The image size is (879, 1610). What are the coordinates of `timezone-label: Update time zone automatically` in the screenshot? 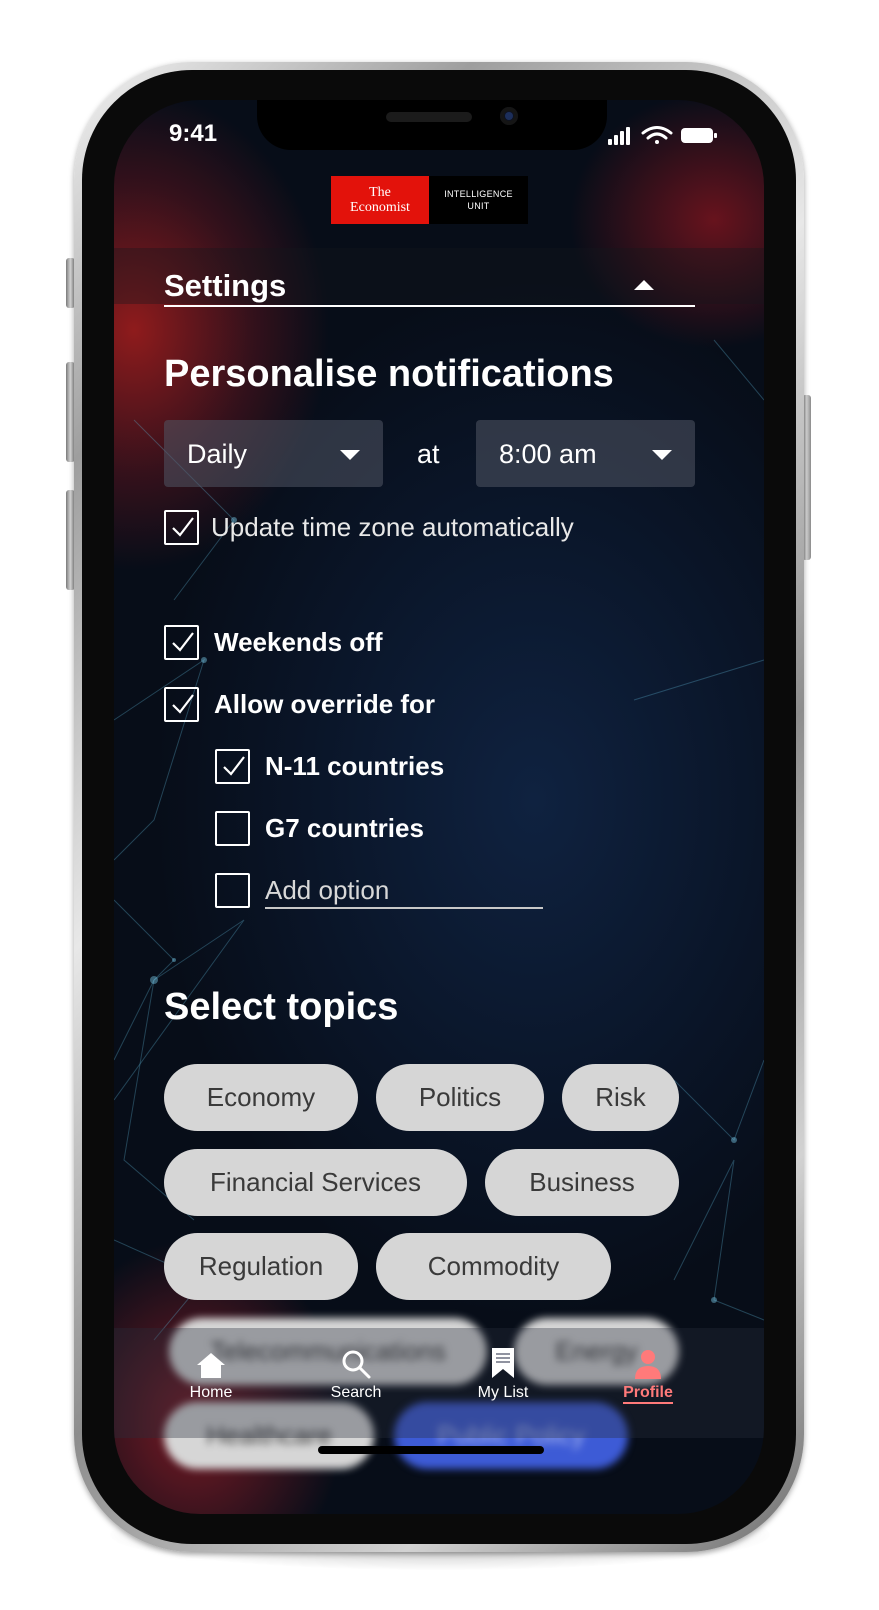 It's located at (392, 527).